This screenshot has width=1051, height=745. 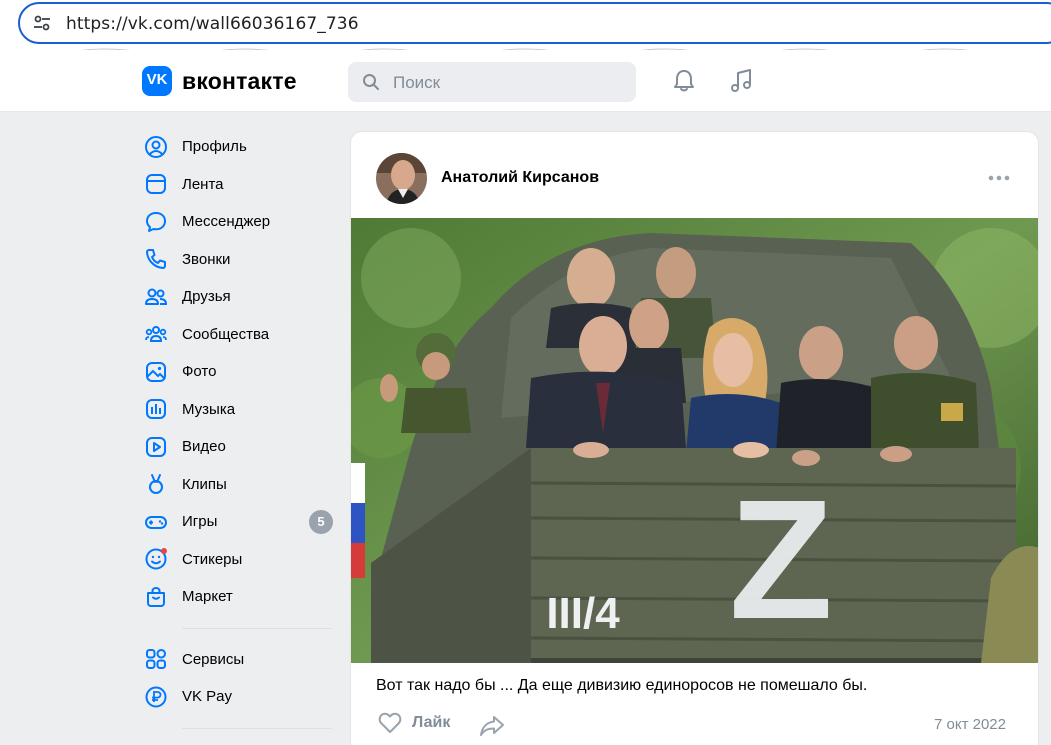 What do you see at coordinates (534, 23) in the screenshot?
I see `url-input: https://vk.com/wall66036167_736` at bounding box center [534, 23].